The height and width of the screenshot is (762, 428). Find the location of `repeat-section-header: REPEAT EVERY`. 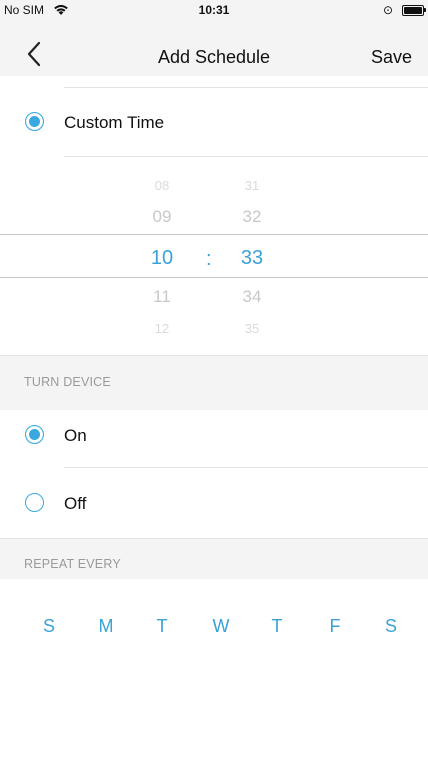

repeat-section-header: REPEAT EVERY is located at coordinates (214, 559).